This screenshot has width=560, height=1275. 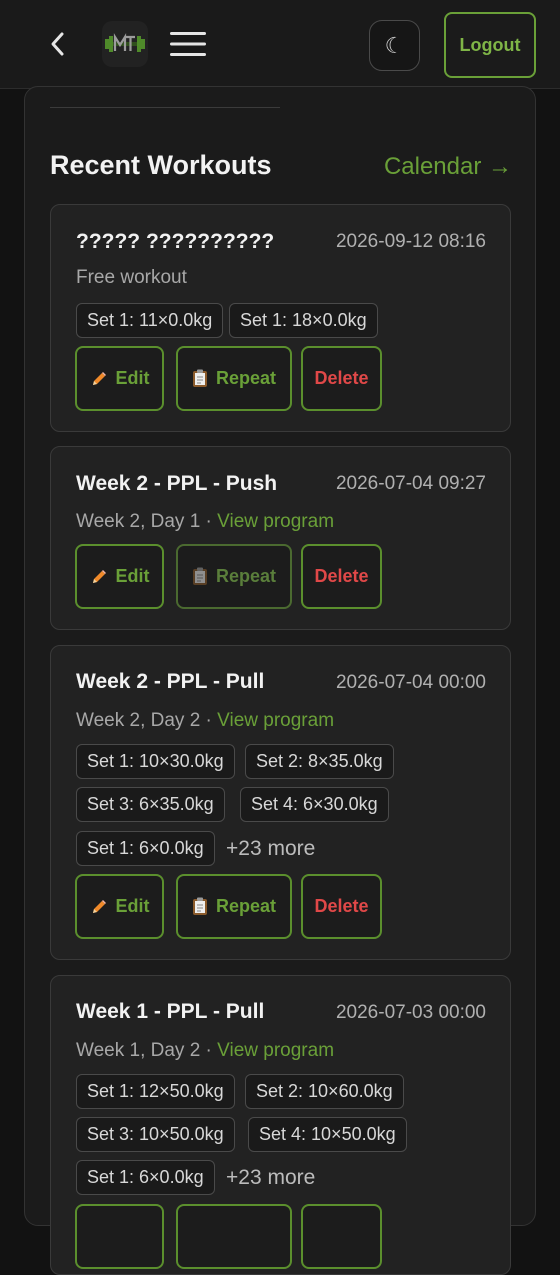 I want to click on calendar-link: Calendar →, so click(x=448, y=167).